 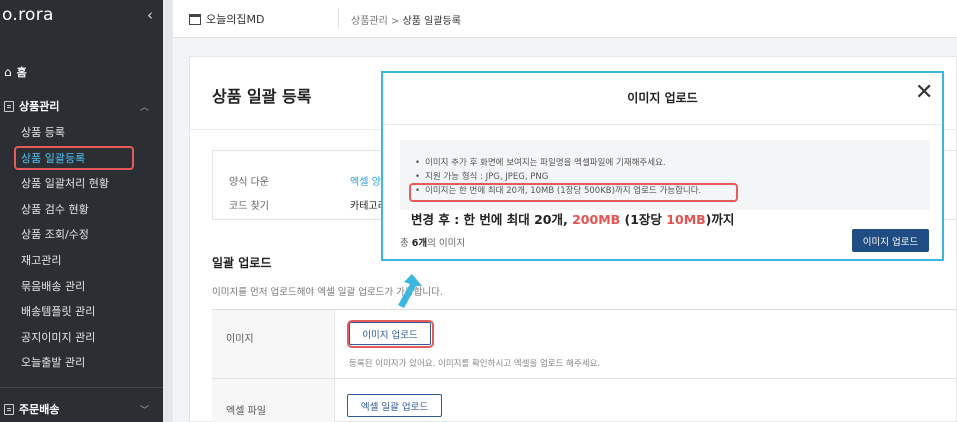 I want to click on sidebar-item-bulk-status: 상품 일괄처리 현황, so click(x=65, y=184).